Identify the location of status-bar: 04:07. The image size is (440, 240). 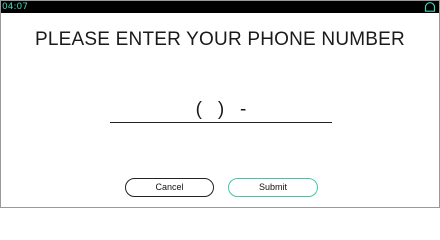
(220, 7).